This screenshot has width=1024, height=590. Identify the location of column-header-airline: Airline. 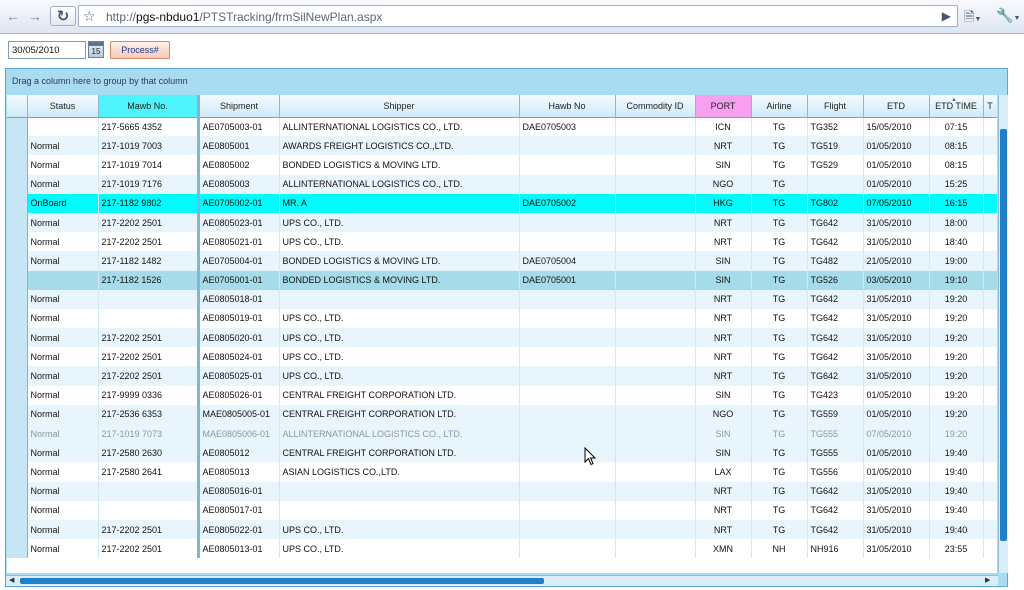
(779, 106).